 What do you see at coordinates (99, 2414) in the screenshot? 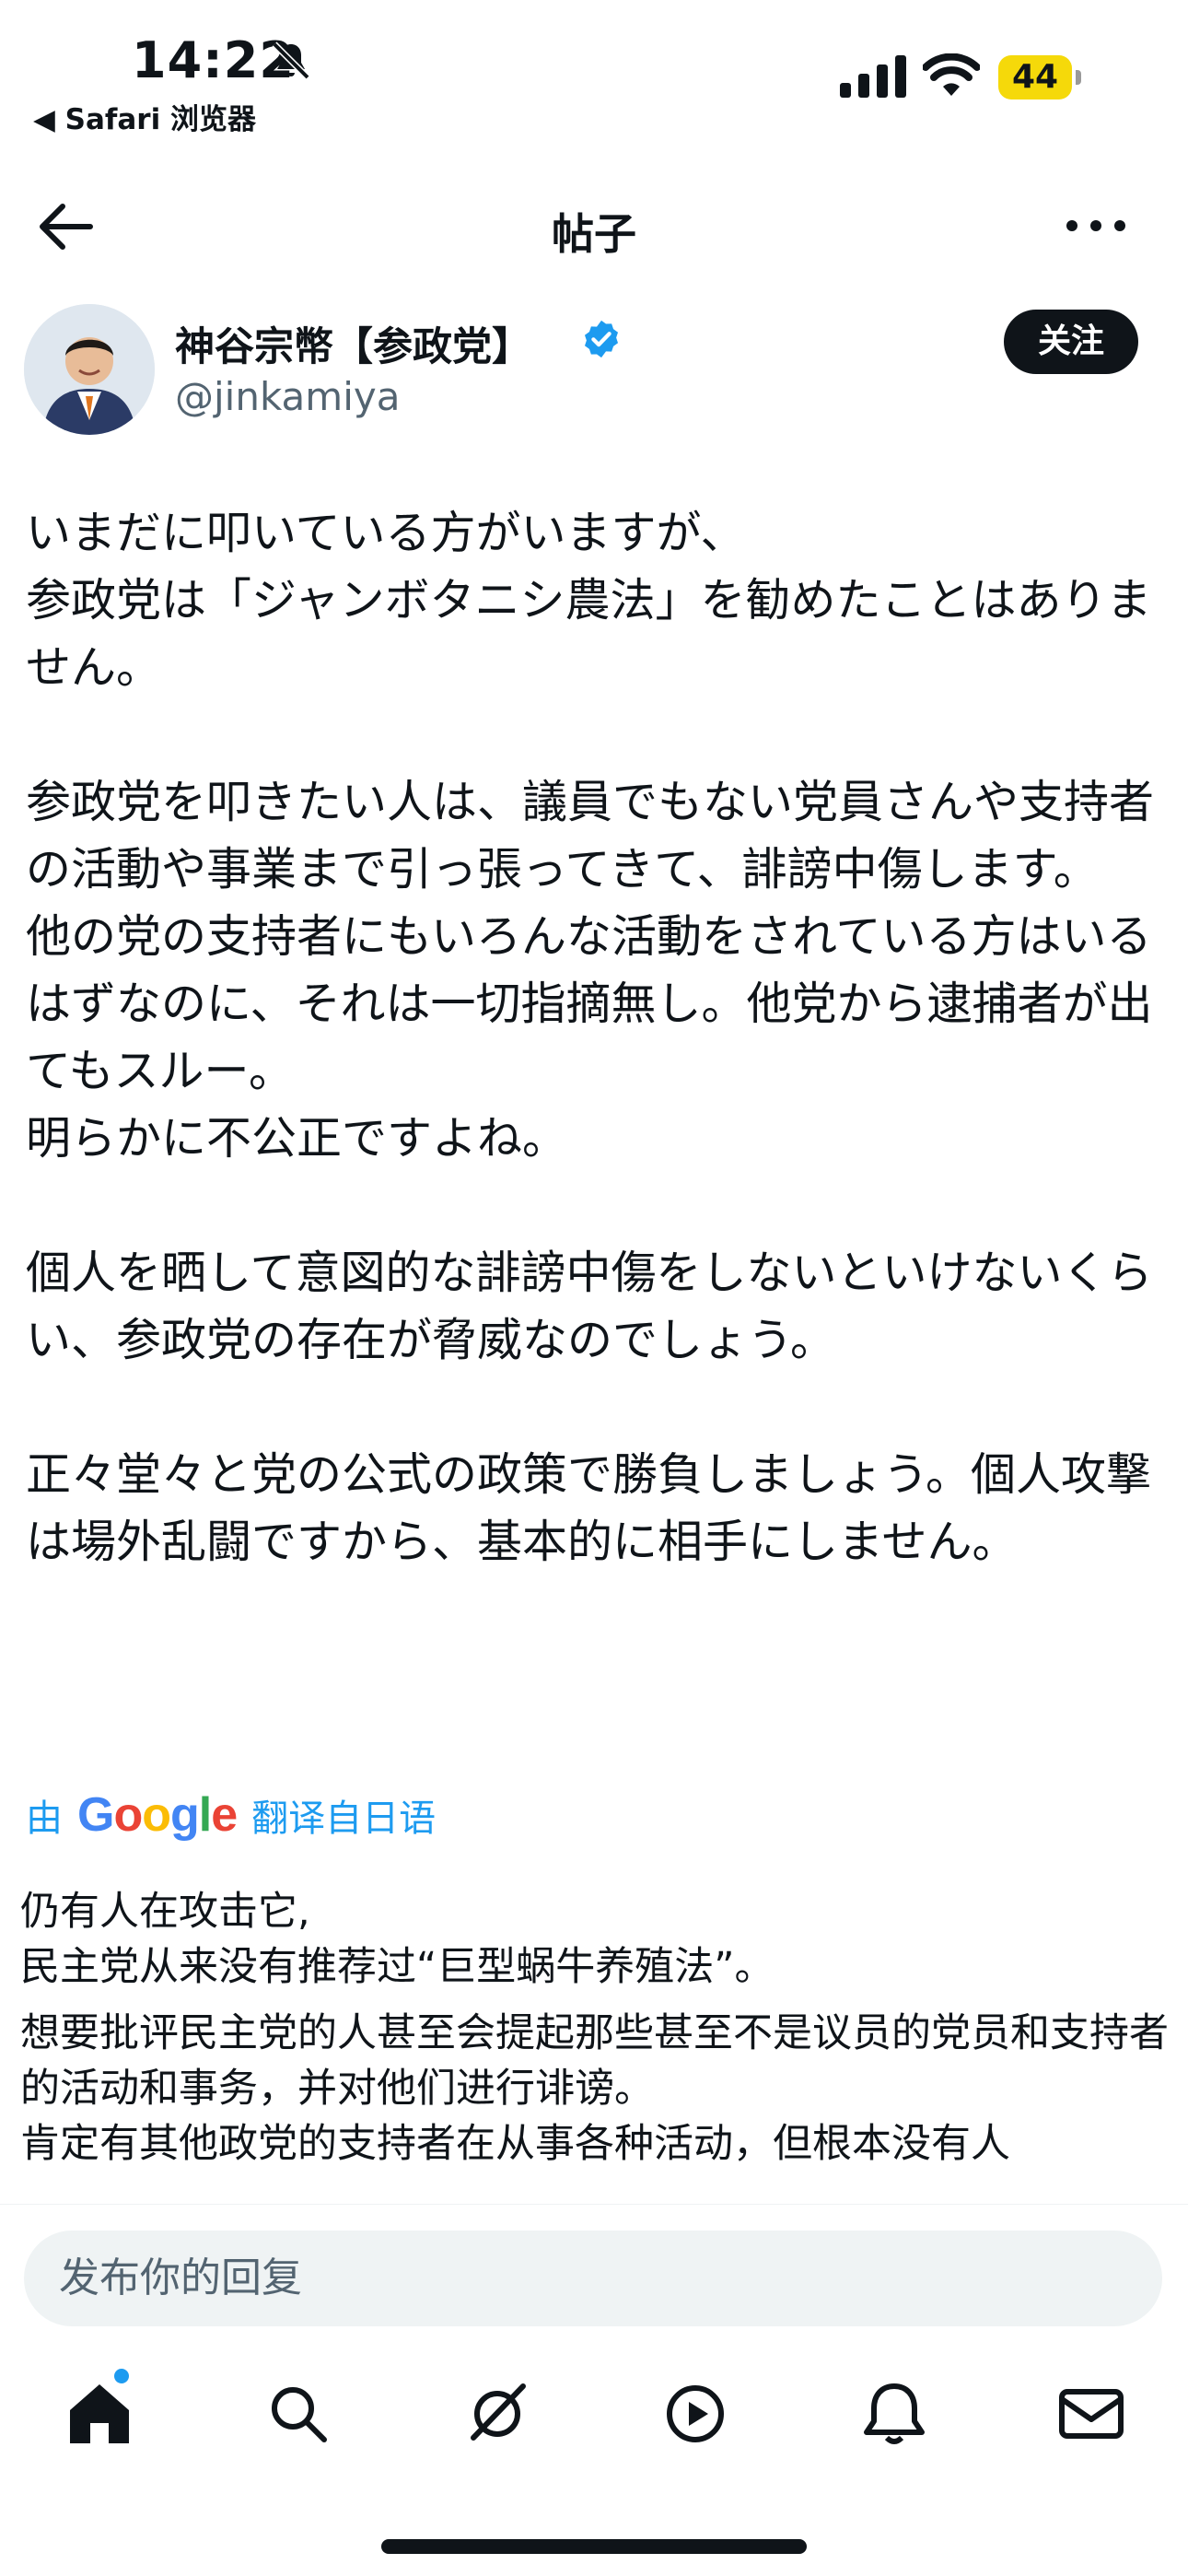
I see `home-icon` at bounding box center [99, 2414].